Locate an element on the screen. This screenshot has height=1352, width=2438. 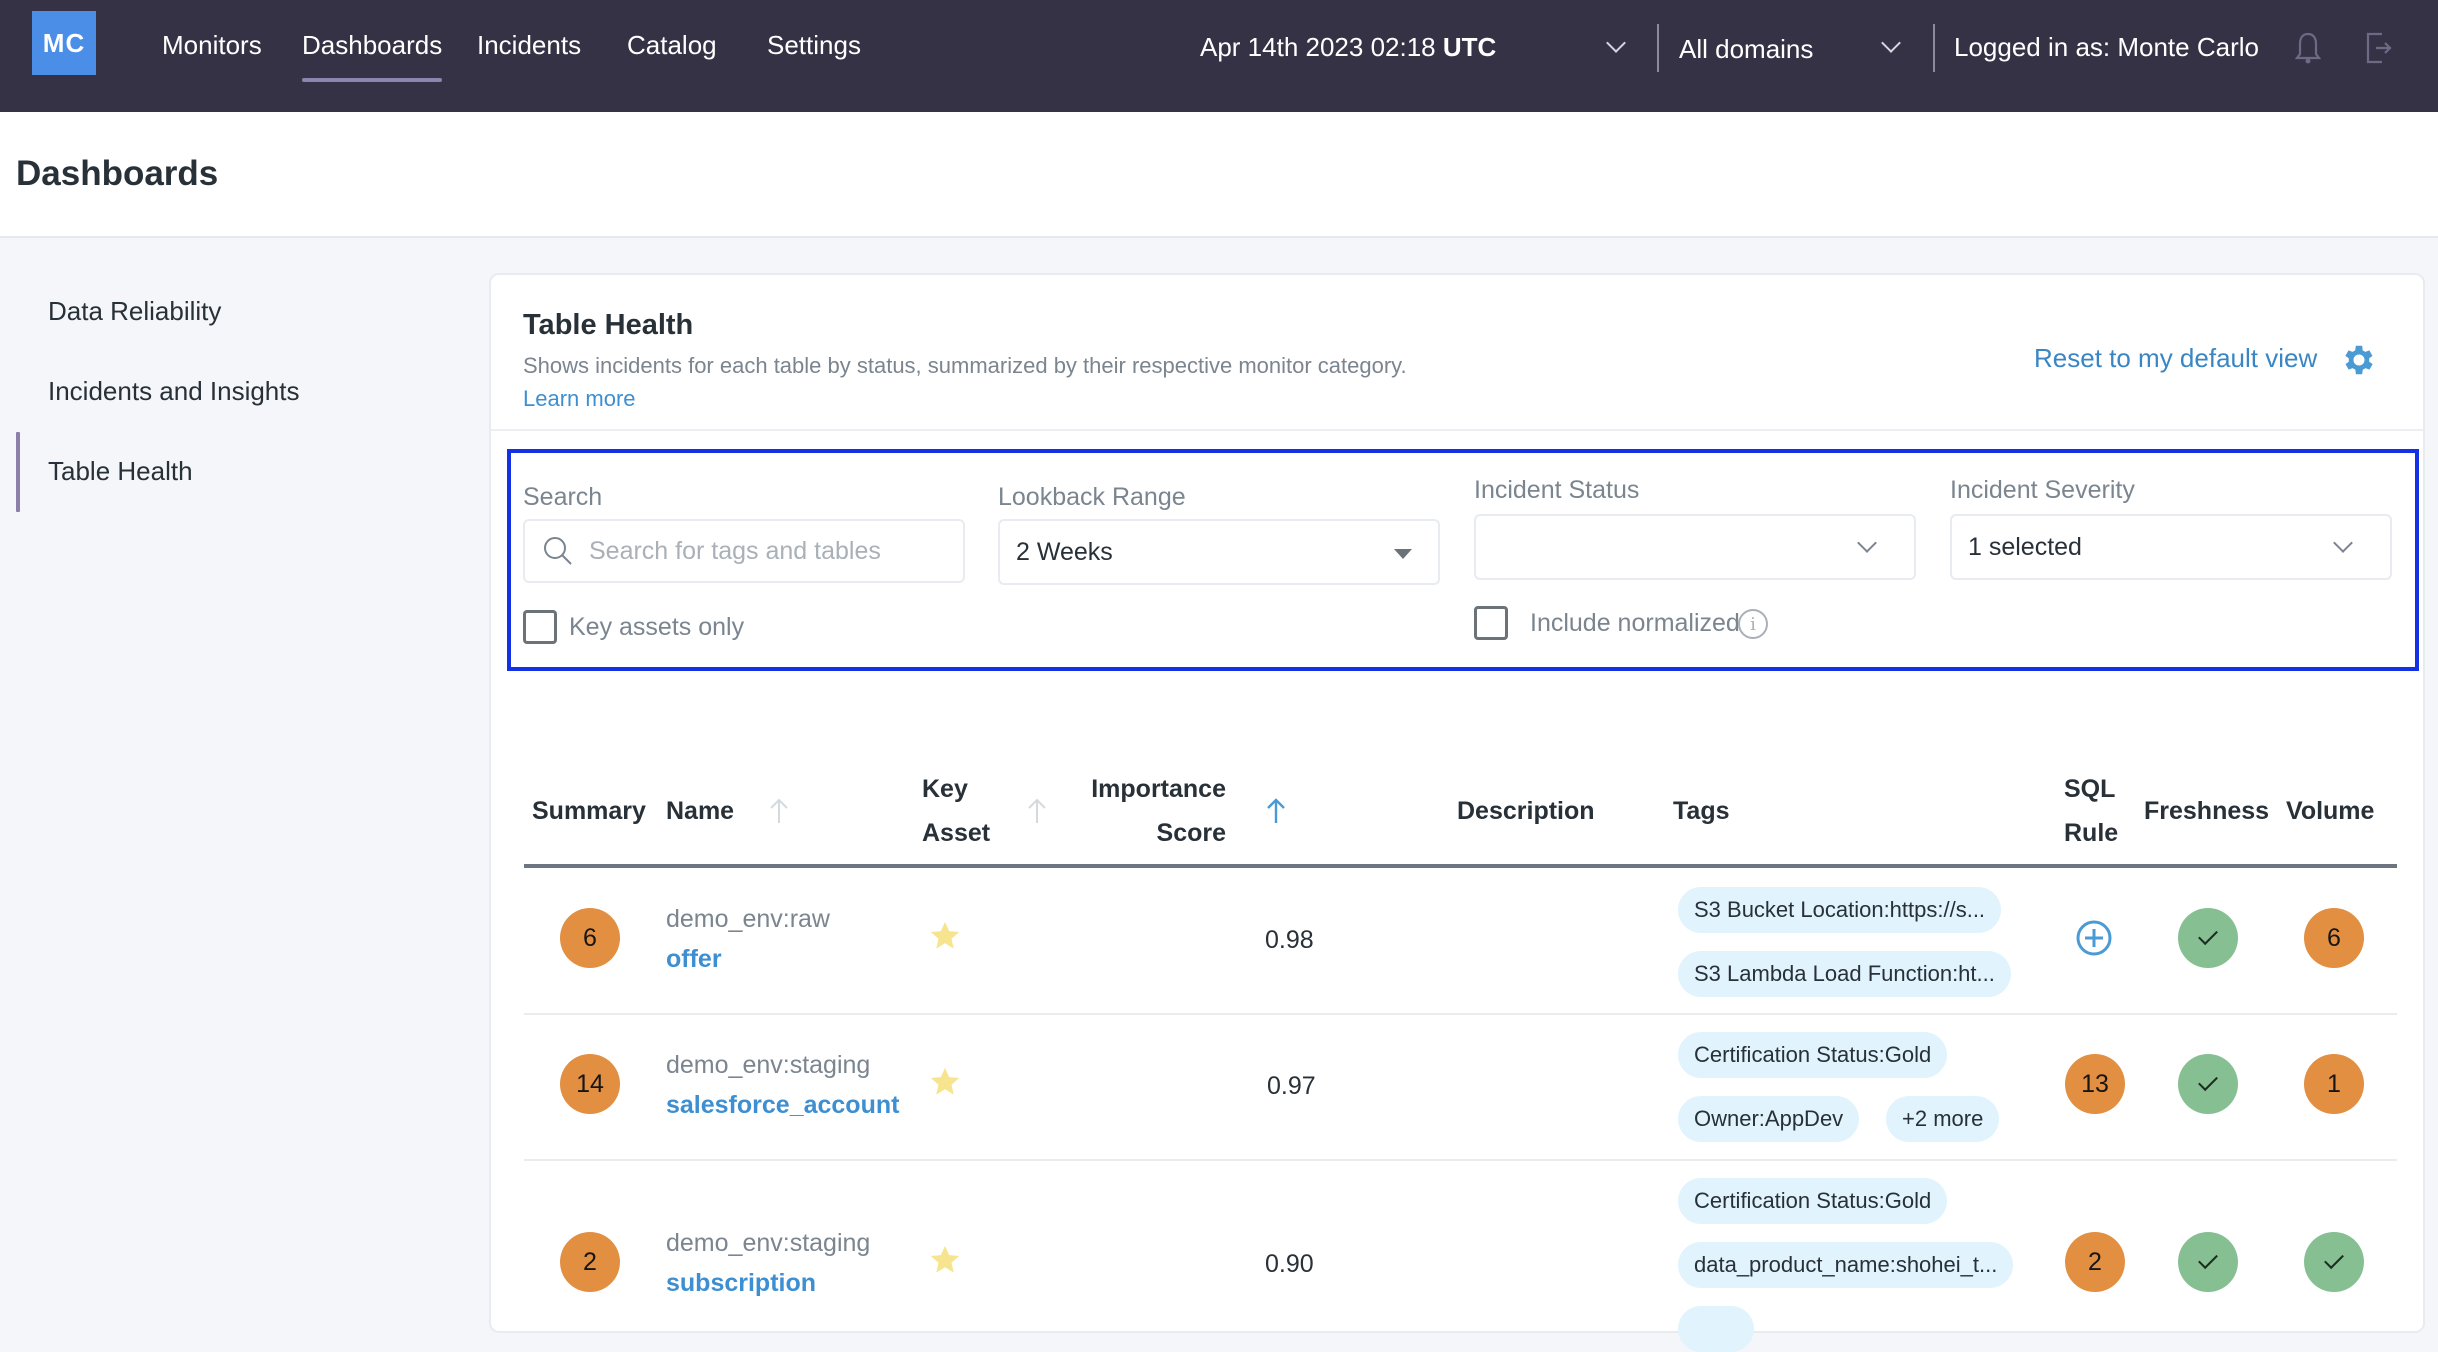
search-input: Search for tags and tables is located at coordinates (744, 551).